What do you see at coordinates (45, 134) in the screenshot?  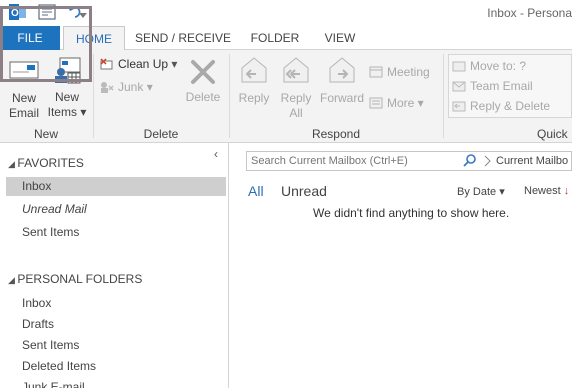 I see `group-label-new: New` at bounding box center [45, 134].